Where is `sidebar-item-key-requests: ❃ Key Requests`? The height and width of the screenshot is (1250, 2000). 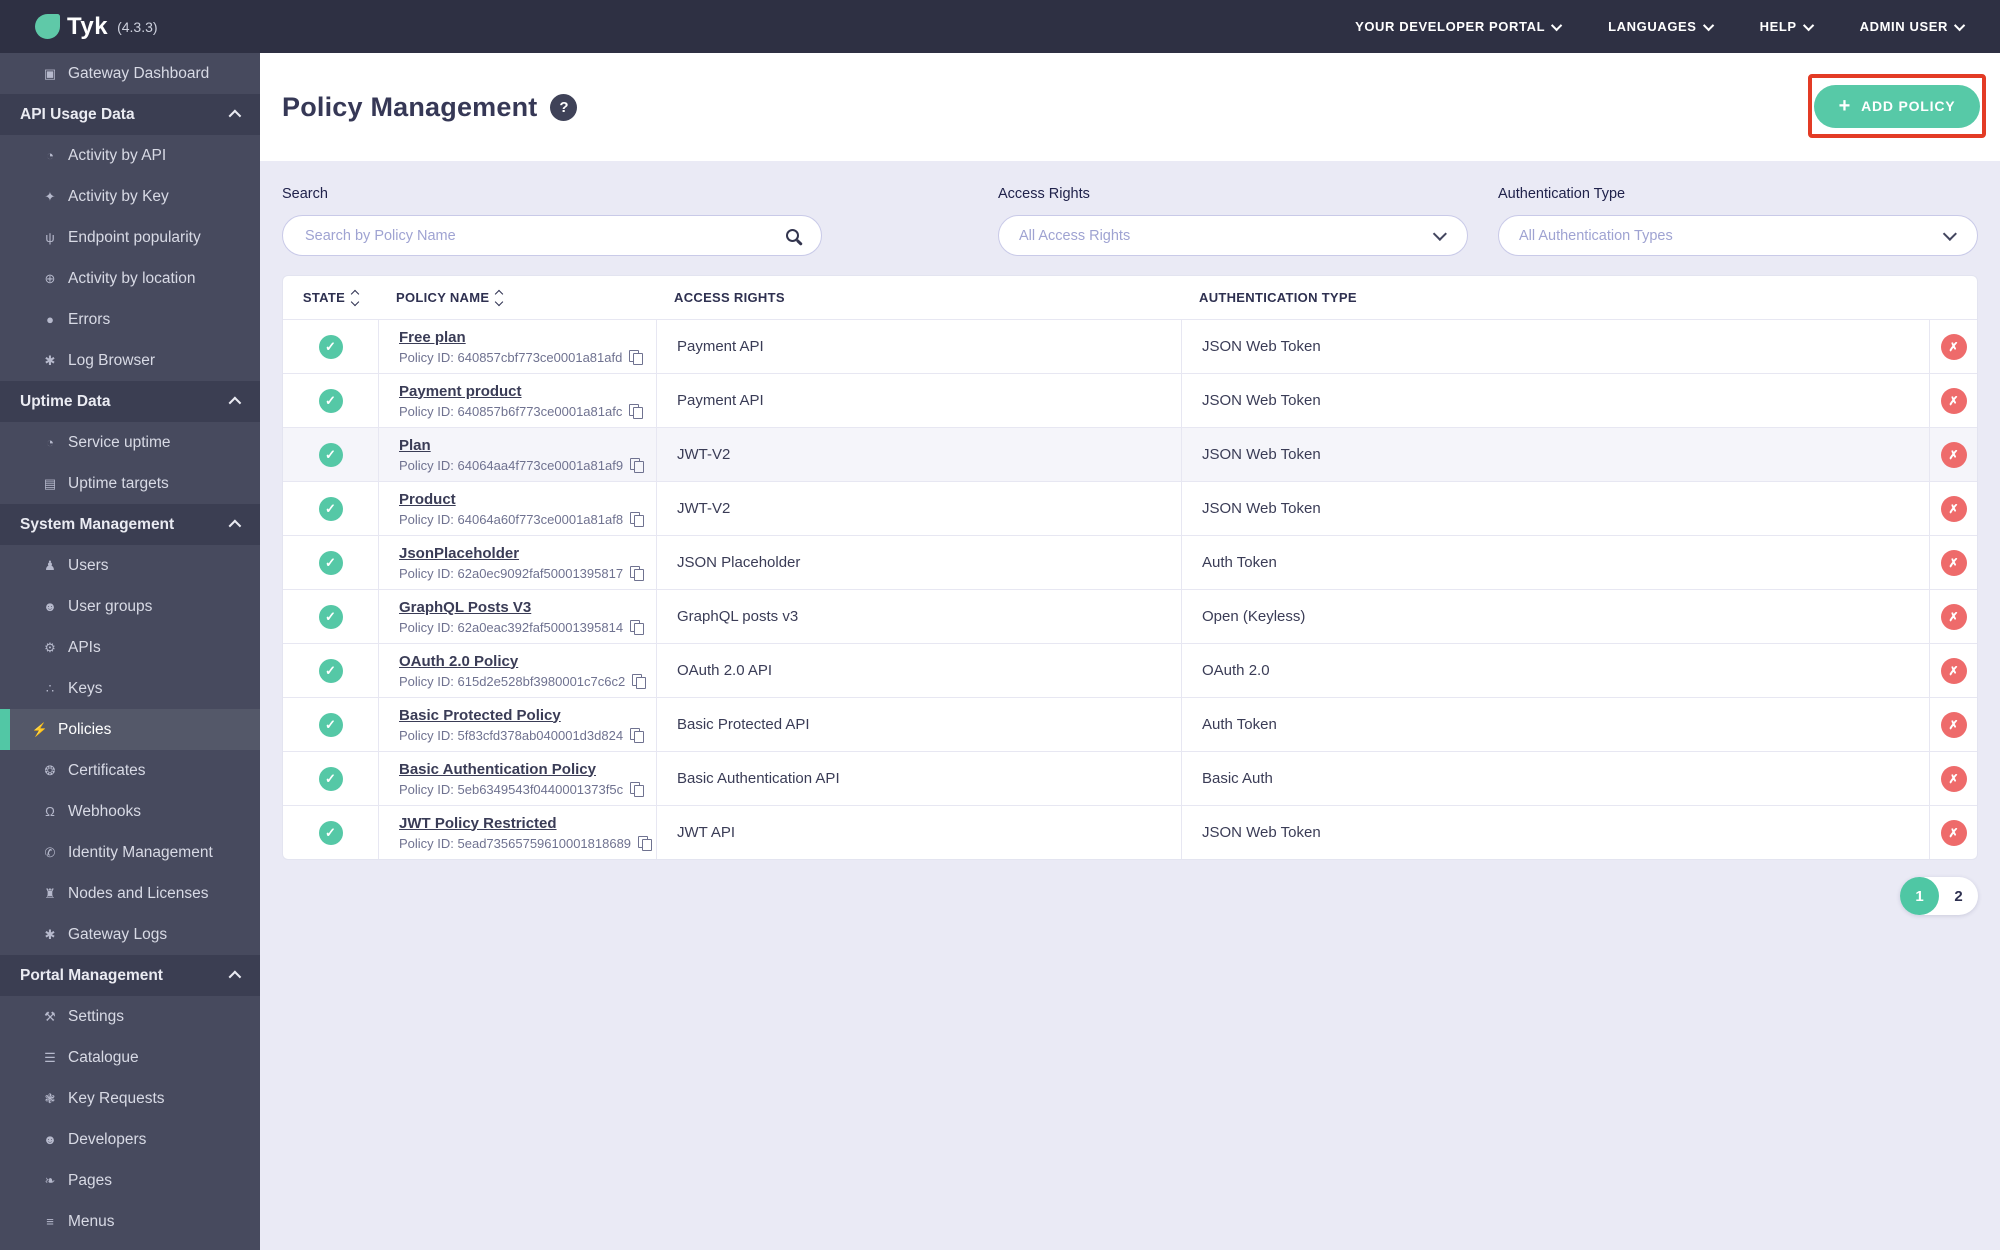 sidebar-item-key-requests: ❃ Key Requests is located at coordinates (130, 1098).